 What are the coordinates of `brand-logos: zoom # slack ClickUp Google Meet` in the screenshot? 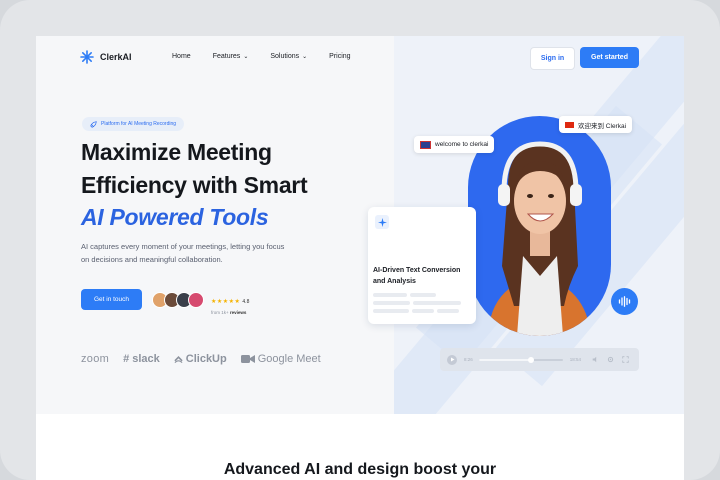 It's located at (201, 359).